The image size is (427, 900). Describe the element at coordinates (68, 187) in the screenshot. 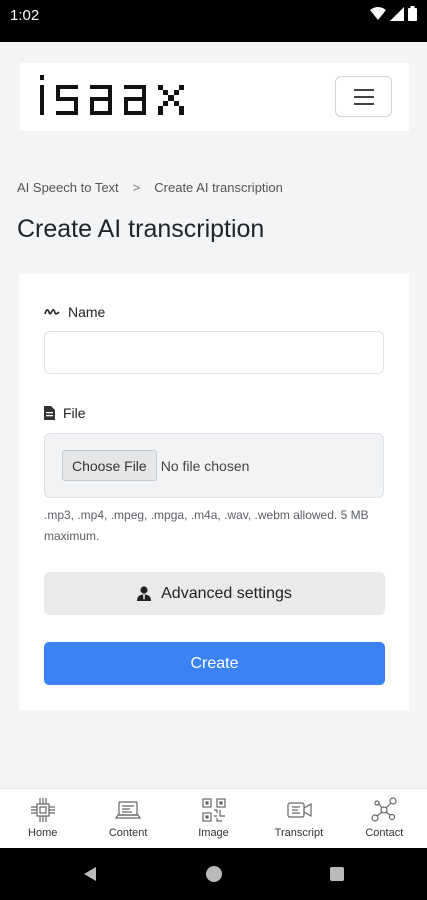

I see `breadcrumb-link-speech-to-text: AI Speech to Text` at that location.